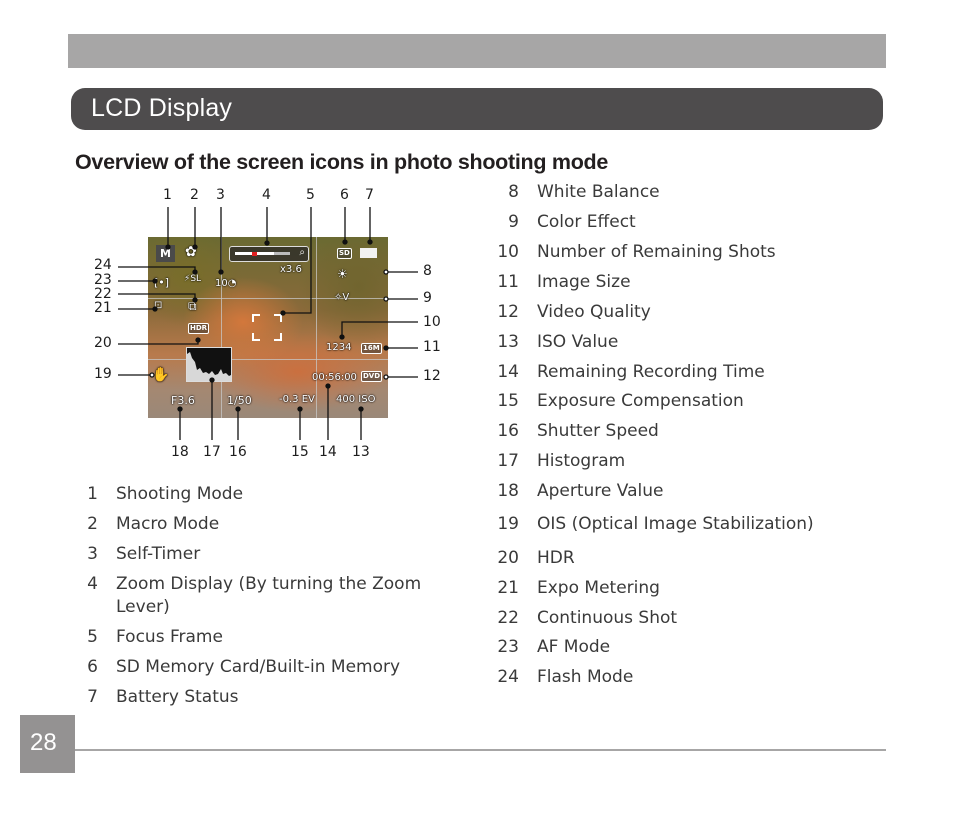 The height and width of the screenshot is (818, 954). Describe the element at coordinates (581, 461) in the screenshot. I see `legend-text: Histogram` at that location.